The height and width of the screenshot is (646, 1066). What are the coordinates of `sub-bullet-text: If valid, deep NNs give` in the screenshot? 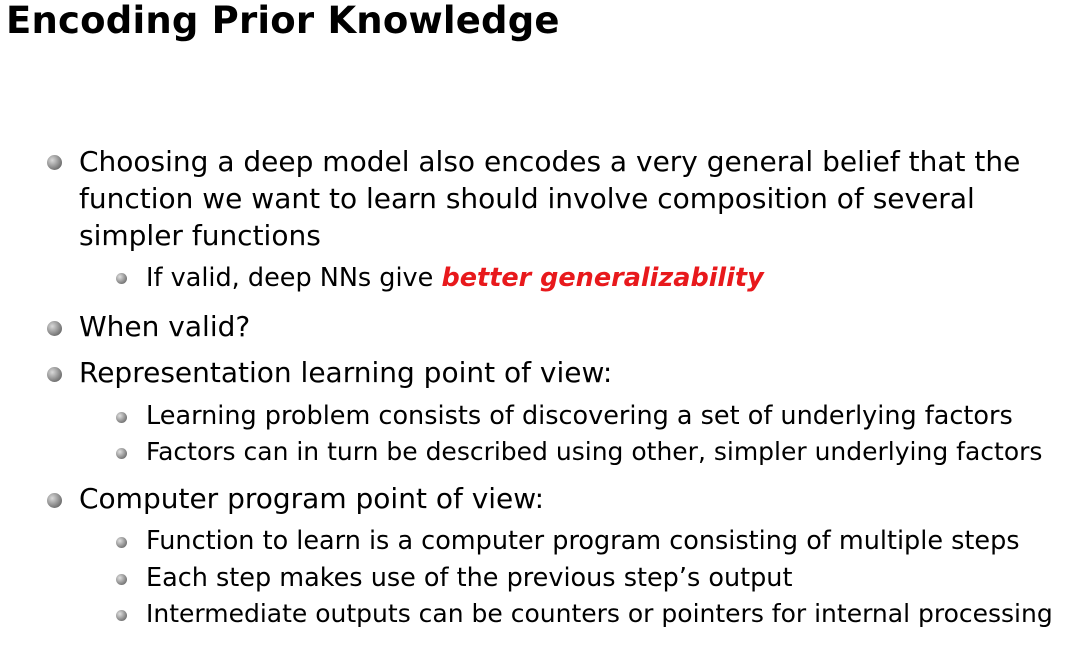 It's located at (294, 278).